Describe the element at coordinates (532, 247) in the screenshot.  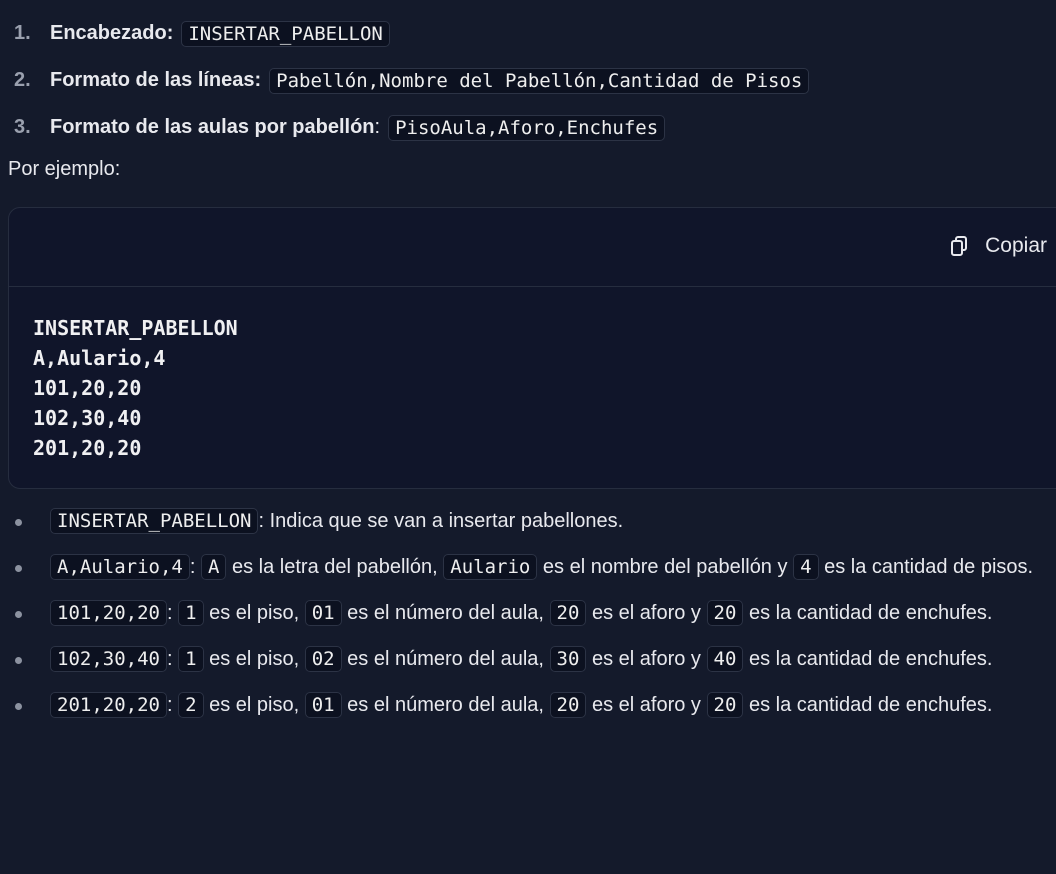
I see `code-block-header: Copiar` at that location.